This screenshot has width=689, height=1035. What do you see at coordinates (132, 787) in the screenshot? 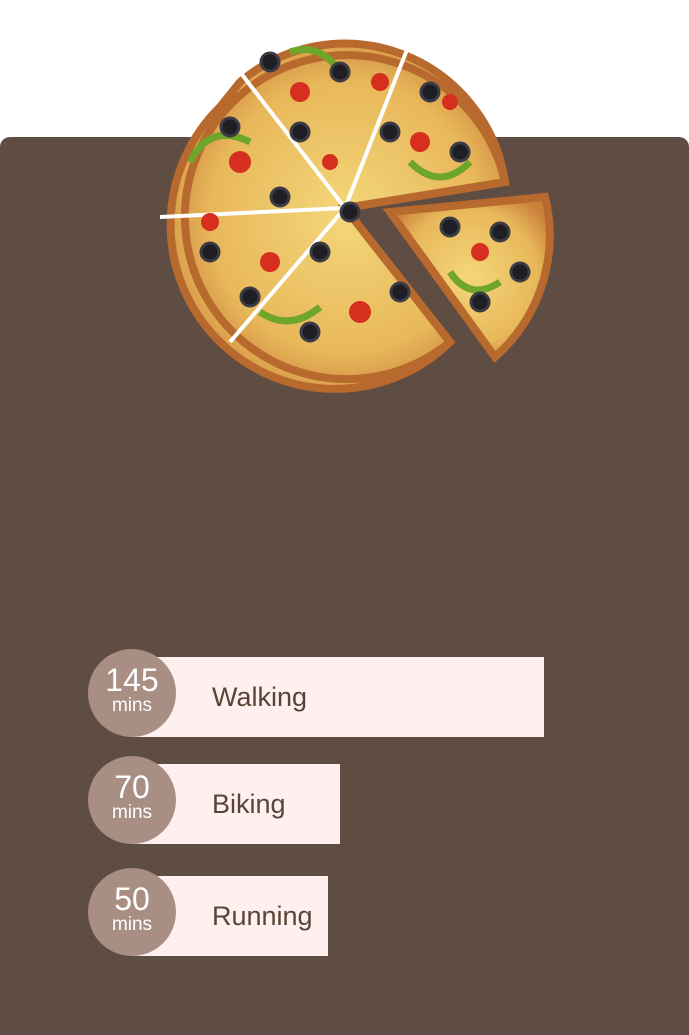
I see `minutes-value: 70` at bounding box center [132, 787].